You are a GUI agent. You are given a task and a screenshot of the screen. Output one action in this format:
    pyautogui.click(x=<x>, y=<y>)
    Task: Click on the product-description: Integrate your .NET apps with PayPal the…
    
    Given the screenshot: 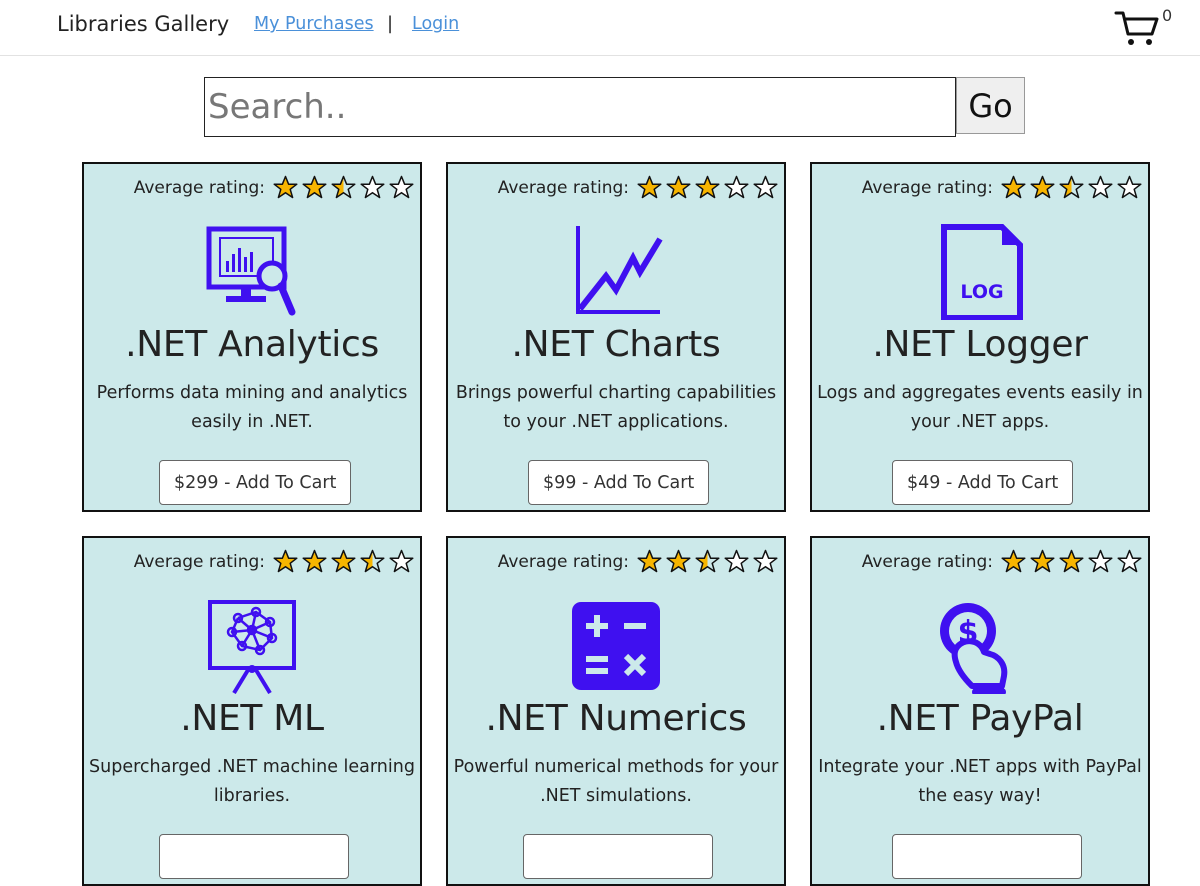 What is the action you would take?
    pyautogui.click(x=980, y=781)
    